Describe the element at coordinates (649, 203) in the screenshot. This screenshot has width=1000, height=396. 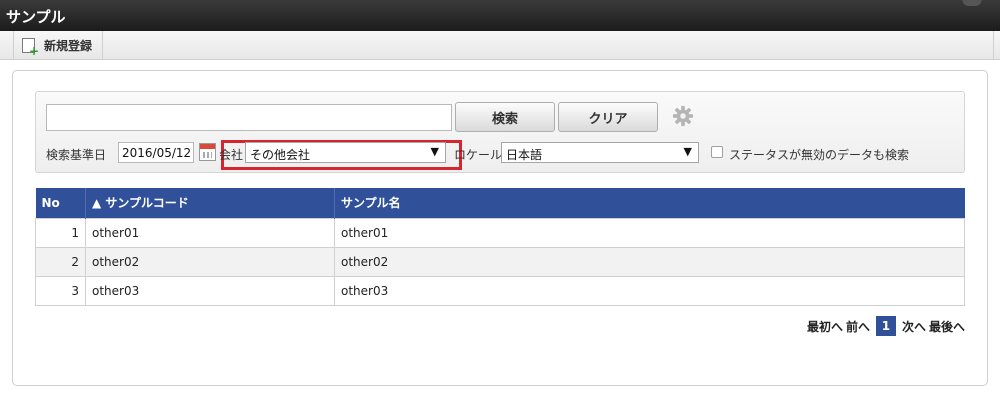
I see `column-header-sample-name: サンプル名` at that location.